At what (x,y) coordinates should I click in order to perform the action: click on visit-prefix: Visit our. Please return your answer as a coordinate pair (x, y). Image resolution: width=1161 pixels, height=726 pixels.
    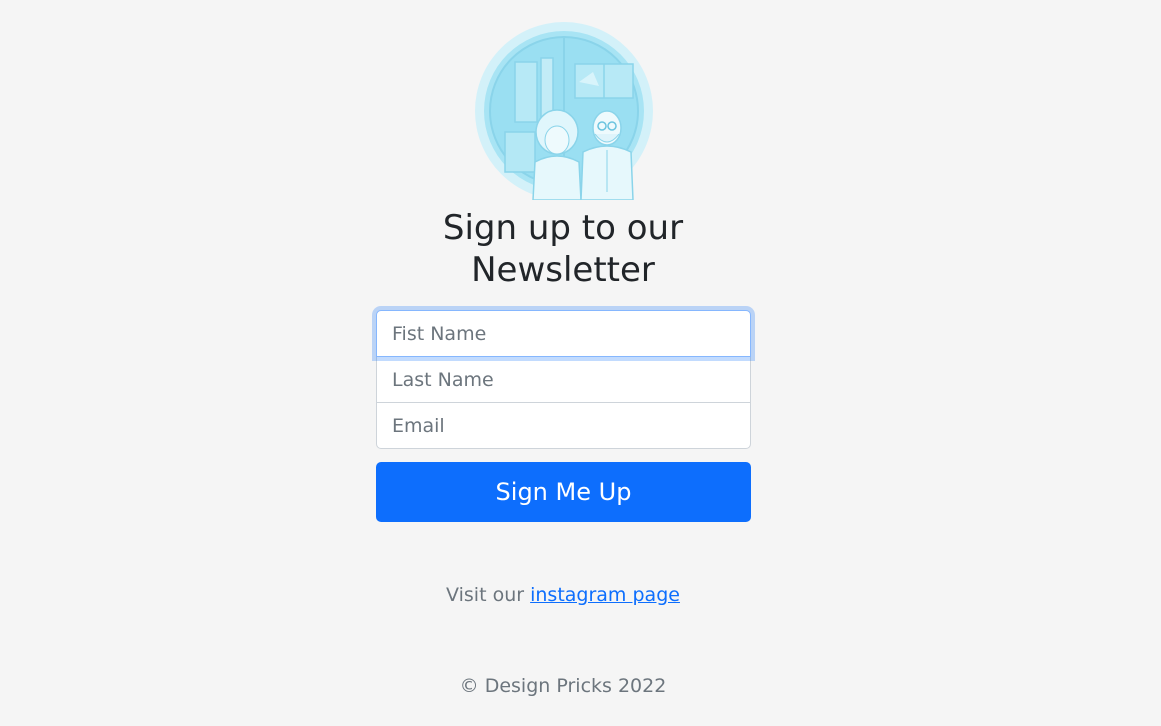
    Looking at the image, I should click on (485, 595).